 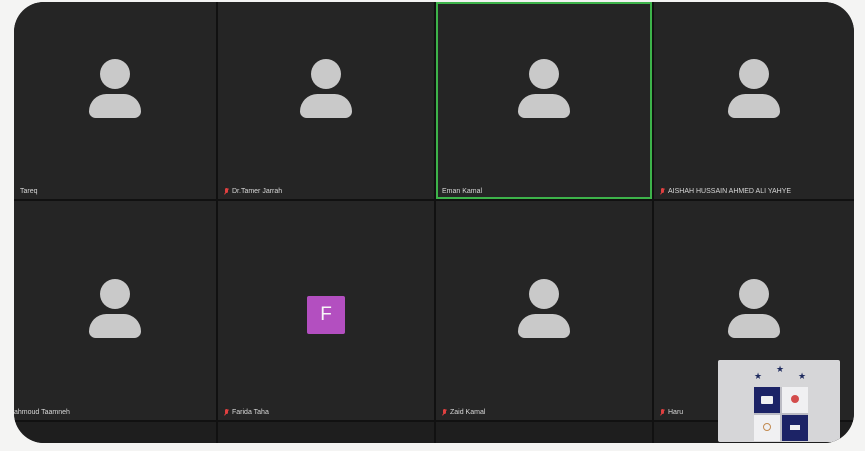 What do you see at coordinates (730, 191) in the screenshot?
I see `participant-name: AISHAH HUSSAIN AHMED ALI YAHYE` at bounding box center [730, 191].